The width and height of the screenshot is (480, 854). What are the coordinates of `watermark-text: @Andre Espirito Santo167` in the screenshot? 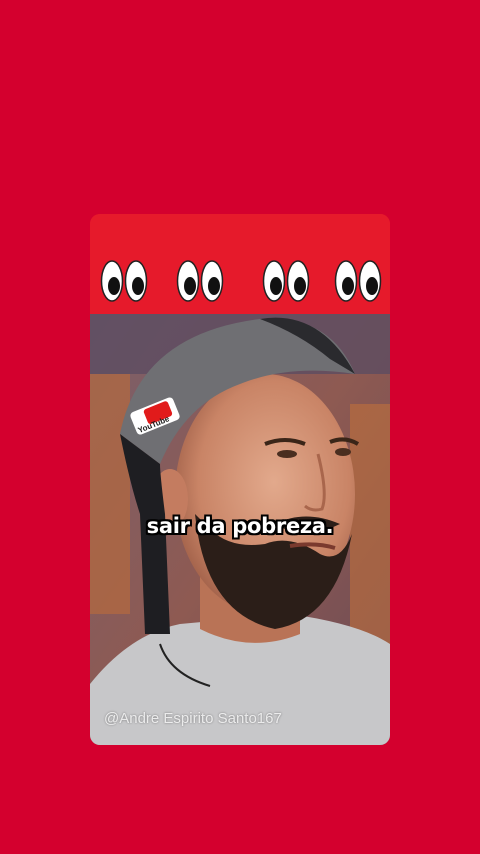 It's located at (193, 718).